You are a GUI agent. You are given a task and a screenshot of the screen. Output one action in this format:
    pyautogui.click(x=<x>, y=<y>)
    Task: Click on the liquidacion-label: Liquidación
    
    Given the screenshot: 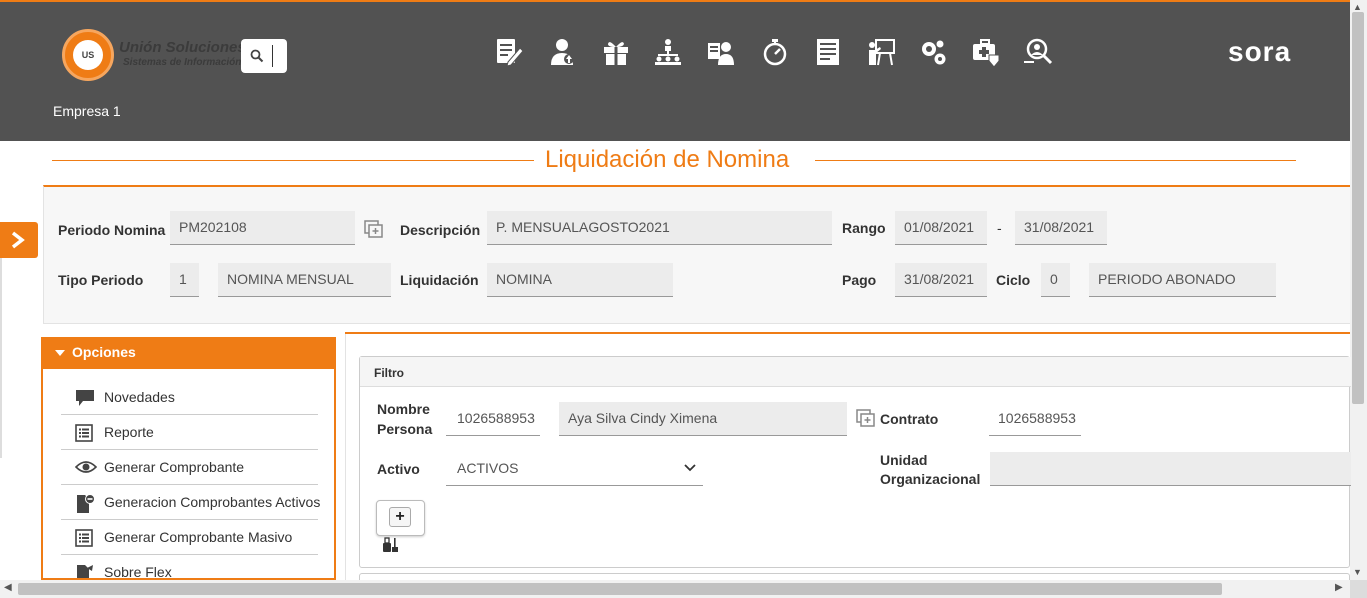 What is the action you would take?
    pyautogui.click(x=439, y=280)
    